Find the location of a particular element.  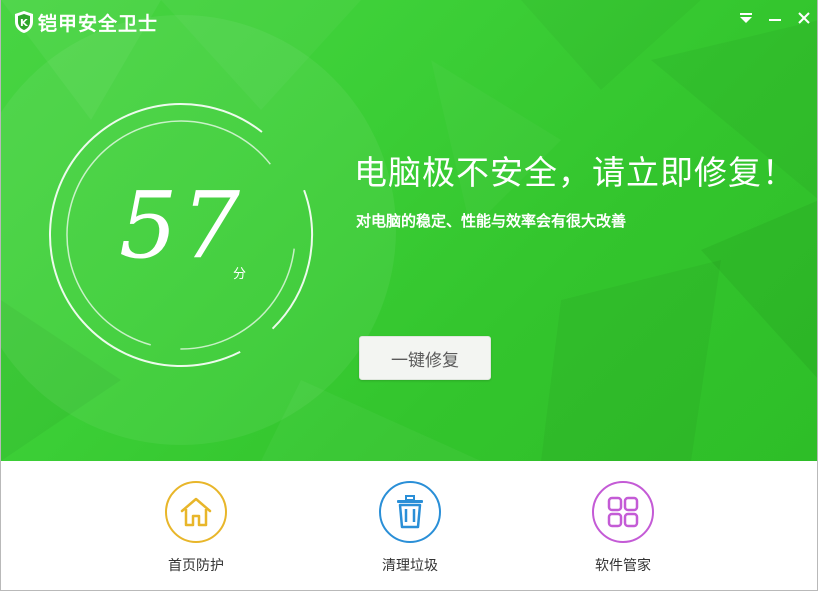

apps-grid-icon-ring is located at coordinates (623, 512).